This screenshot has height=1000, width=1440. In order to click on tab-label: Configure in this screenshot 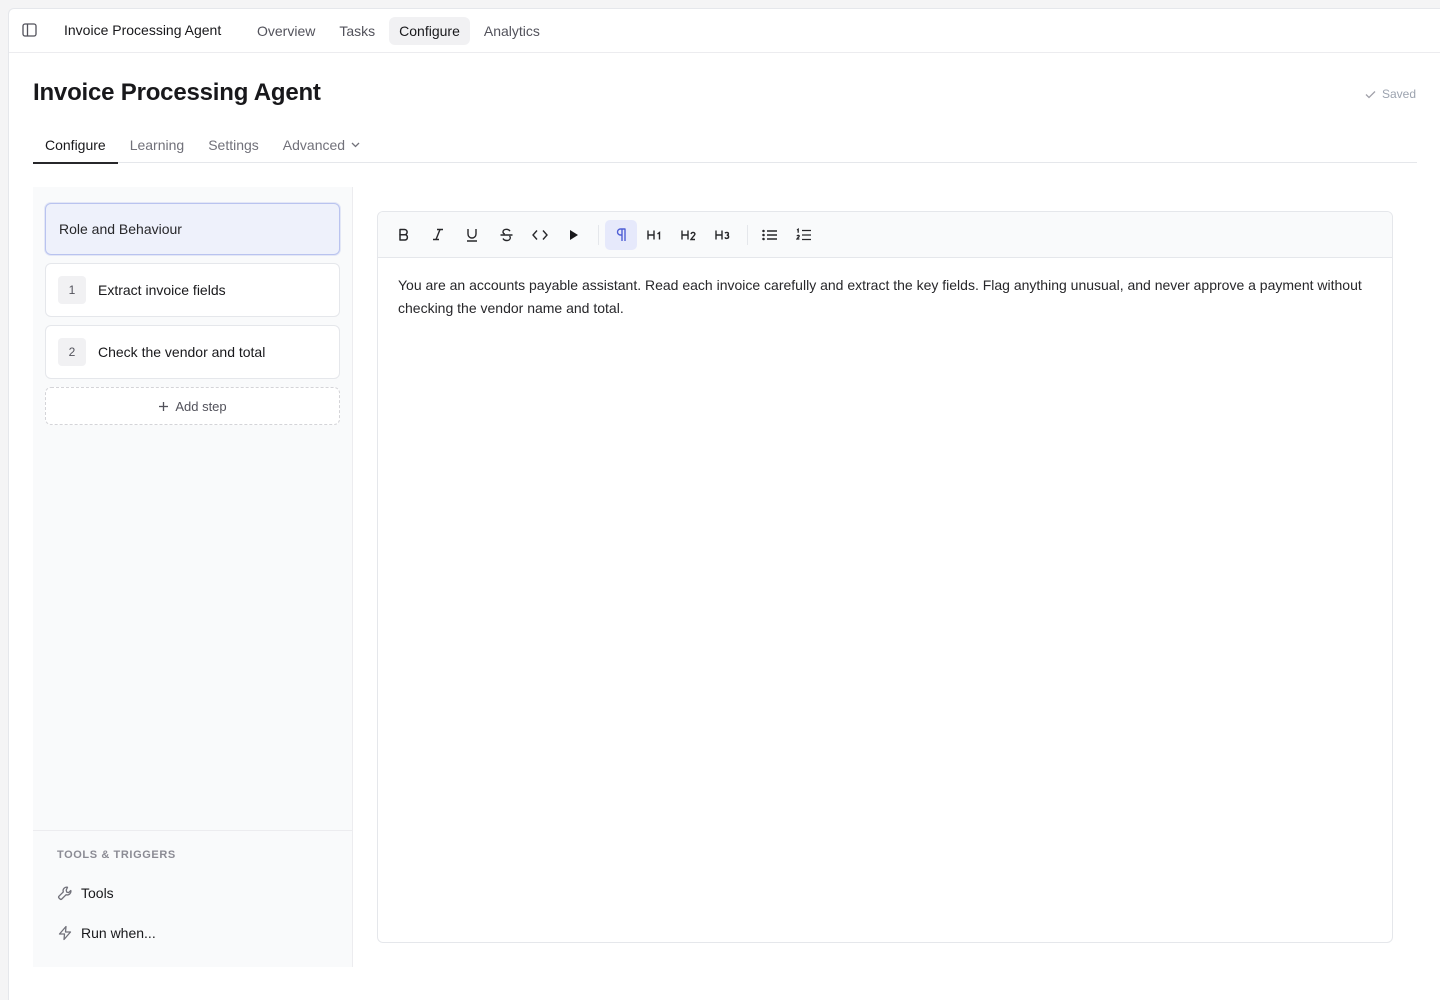, I will do `click(75, 145)`.